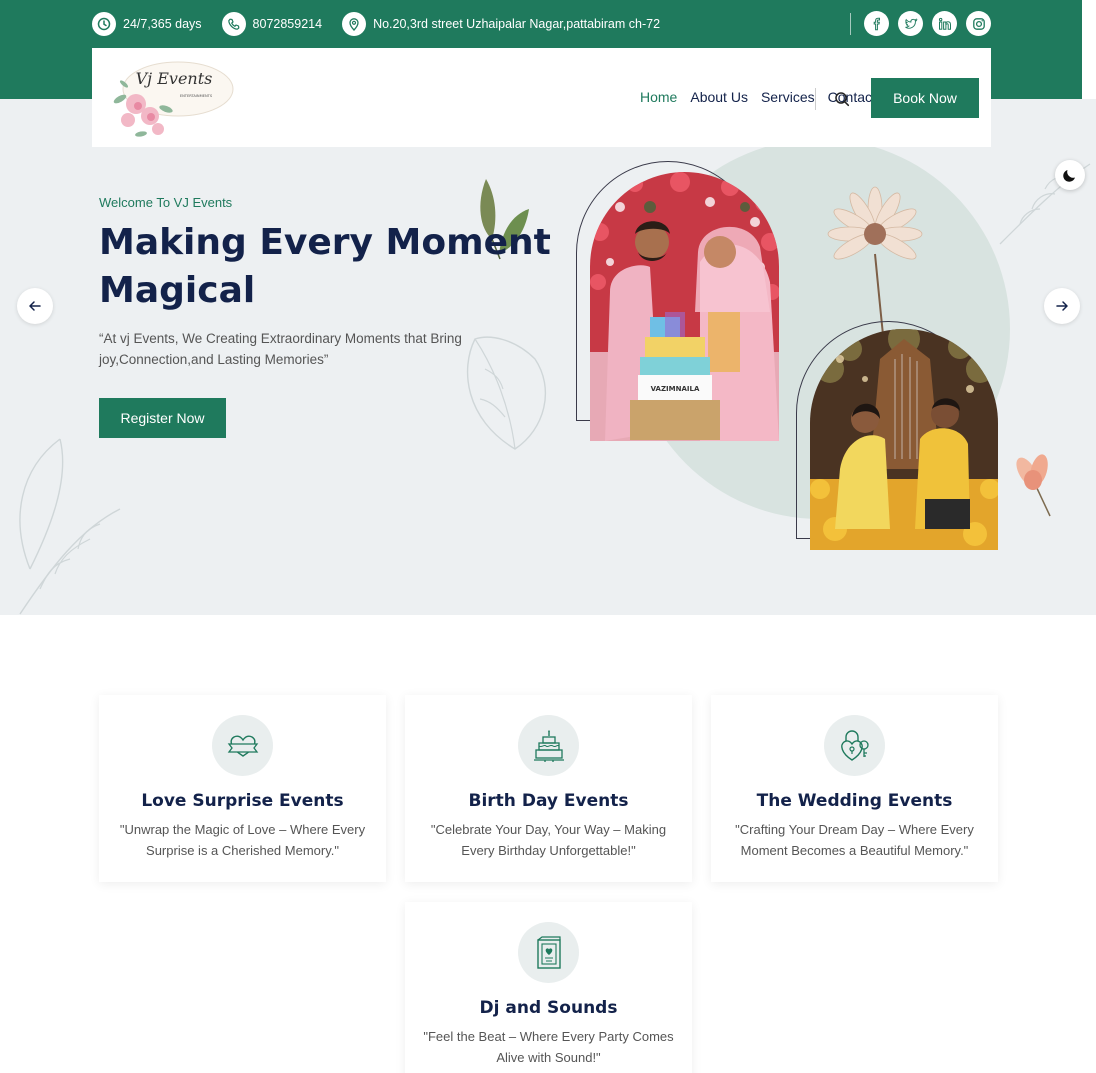 Image resolution: width=1096 pixels, height=1073 pixels. I want to click on prev-slide-button, so click(35, 306).